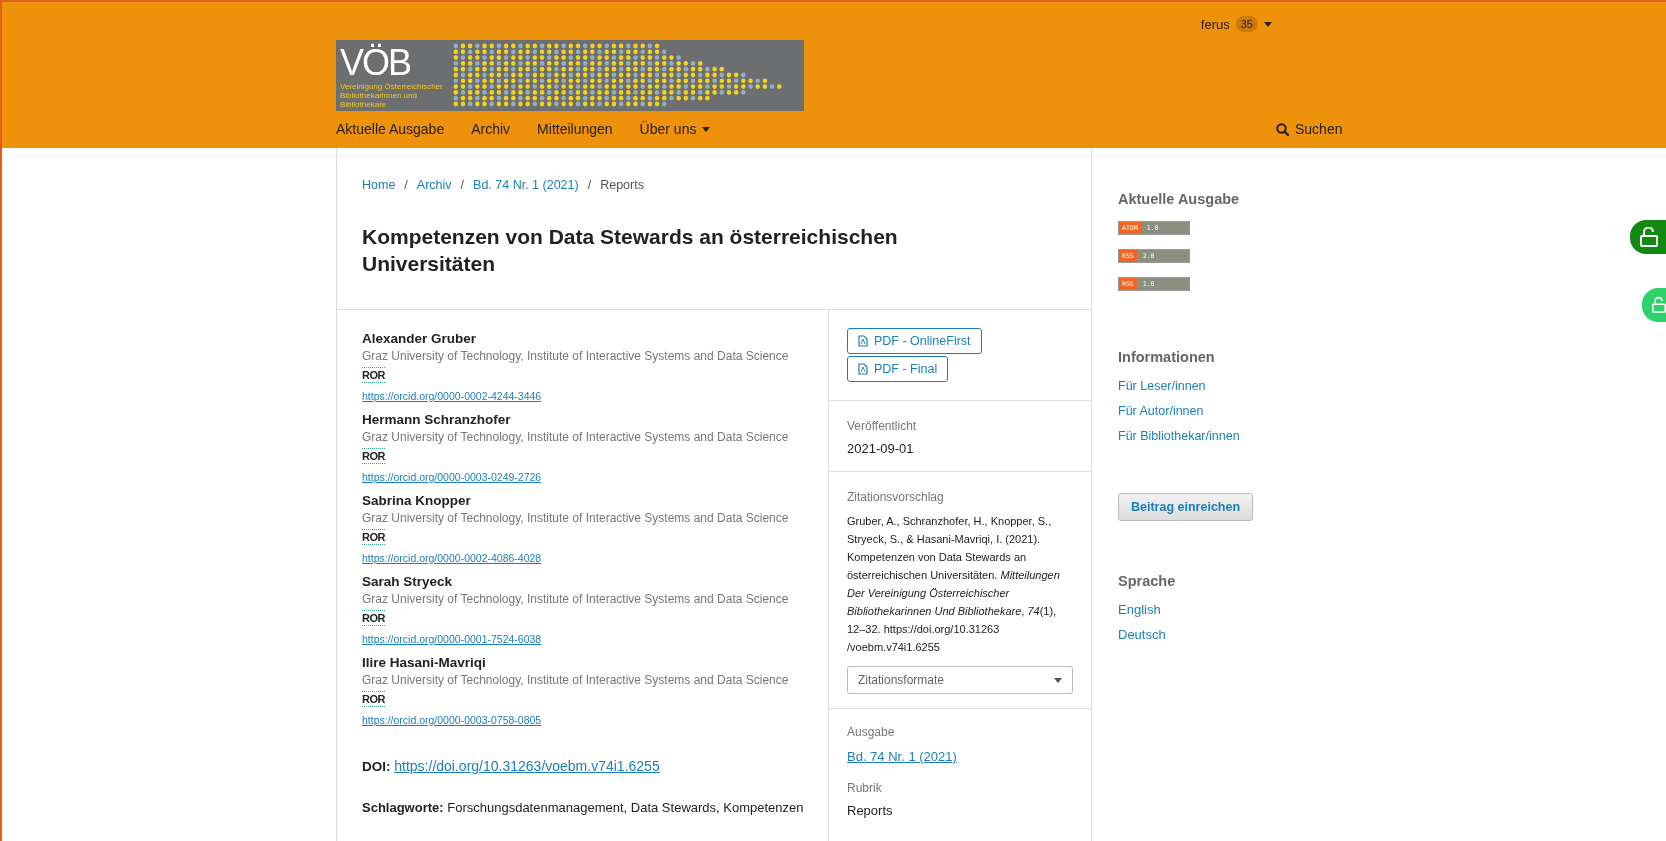  I want to click on notification-count: 35, so click(1246, 24).